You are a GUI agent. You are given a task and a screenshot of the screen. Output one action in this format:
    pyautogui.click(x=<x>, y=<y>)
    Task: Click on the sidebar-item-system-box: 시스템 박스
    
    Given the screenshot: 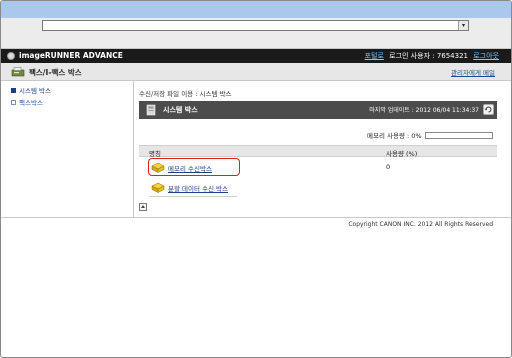 What is the action you would take?
    pyautogui.click(x=31, y=90)
    